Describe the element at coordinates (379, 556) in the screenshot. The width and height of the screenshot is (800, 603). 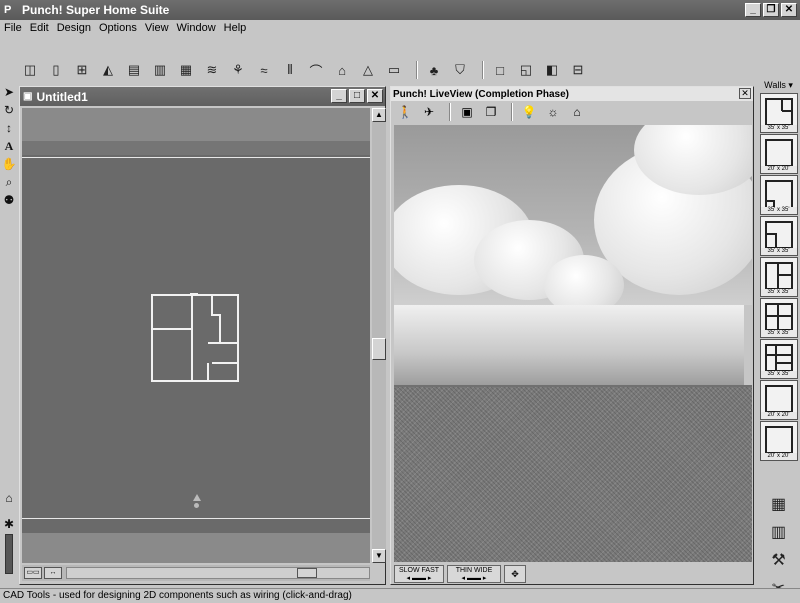
I see `scroll-down-arrow: ▼` at that location.